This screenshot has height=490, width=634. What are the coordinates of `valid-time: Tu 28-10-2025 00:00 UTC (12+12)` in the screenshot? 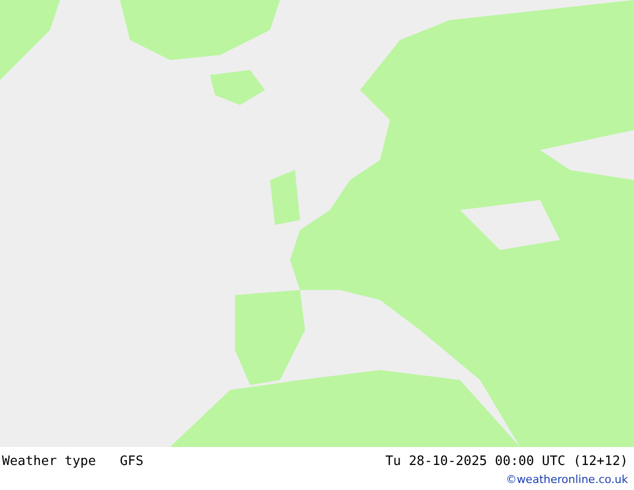 It's located at (506, 461).